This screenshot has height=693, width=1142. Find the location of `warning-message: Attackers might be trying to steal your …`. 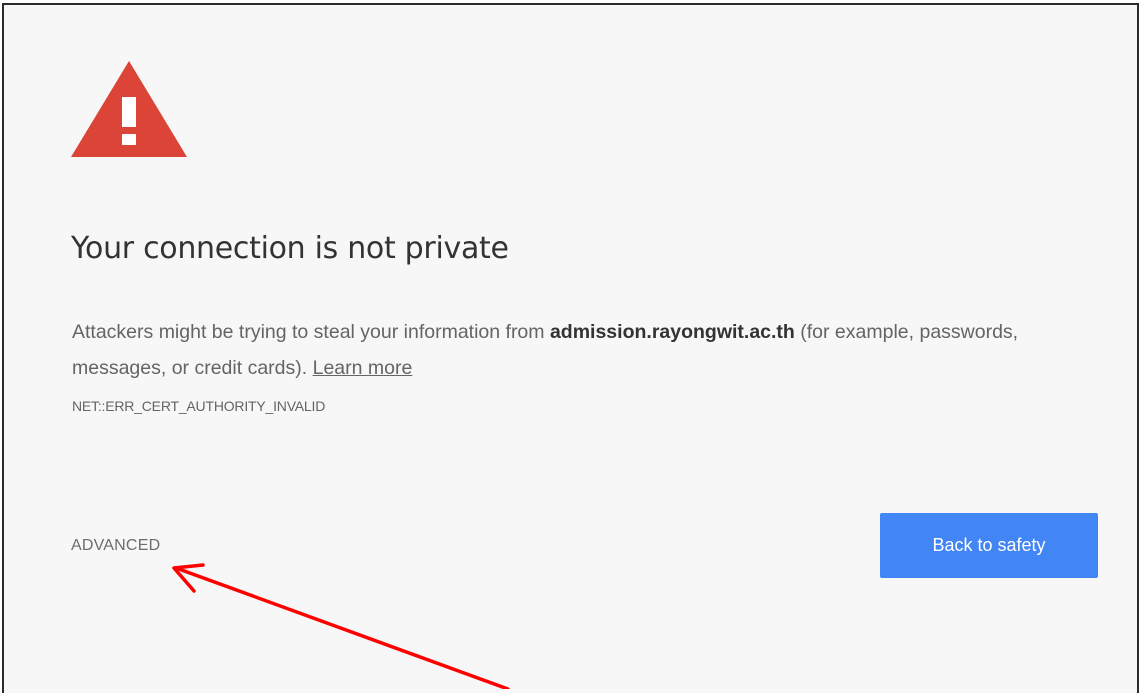

warning-message: Attackers might be trying to steal your … is located at coordinates (577, 350).